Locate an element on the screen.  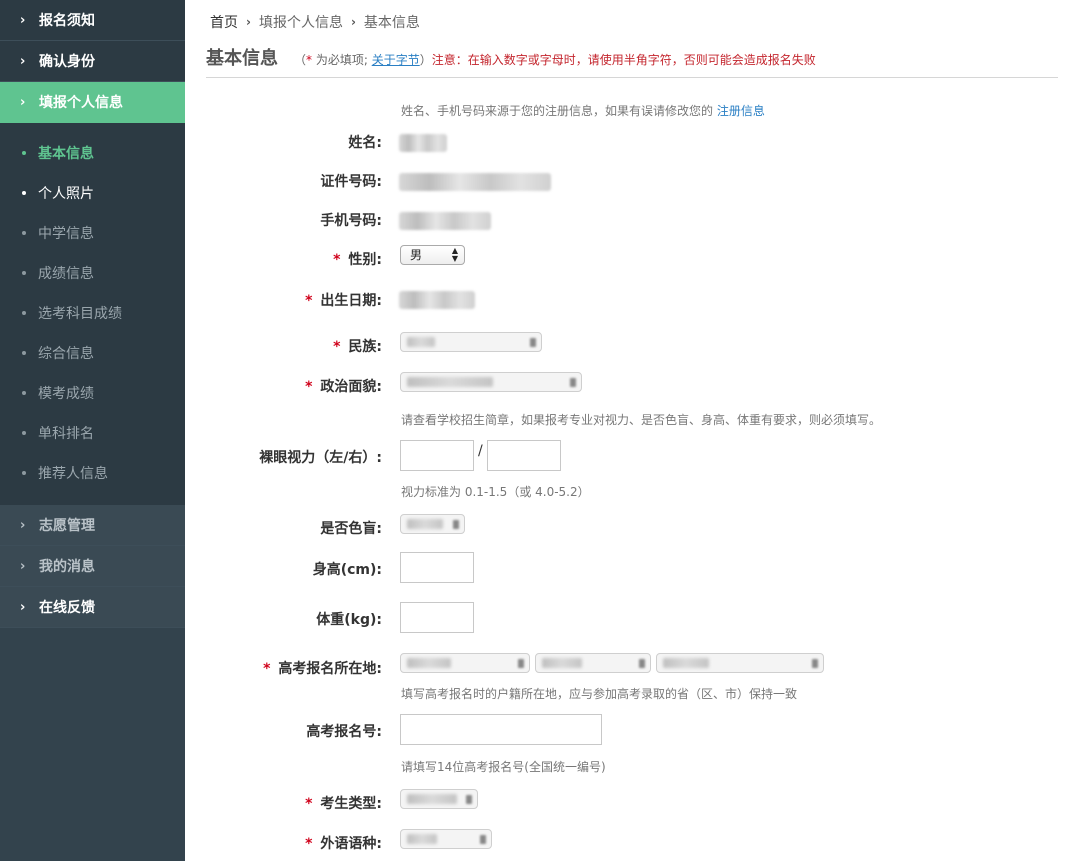
page-title: 基本信息 is located at coordinates (242, 58).